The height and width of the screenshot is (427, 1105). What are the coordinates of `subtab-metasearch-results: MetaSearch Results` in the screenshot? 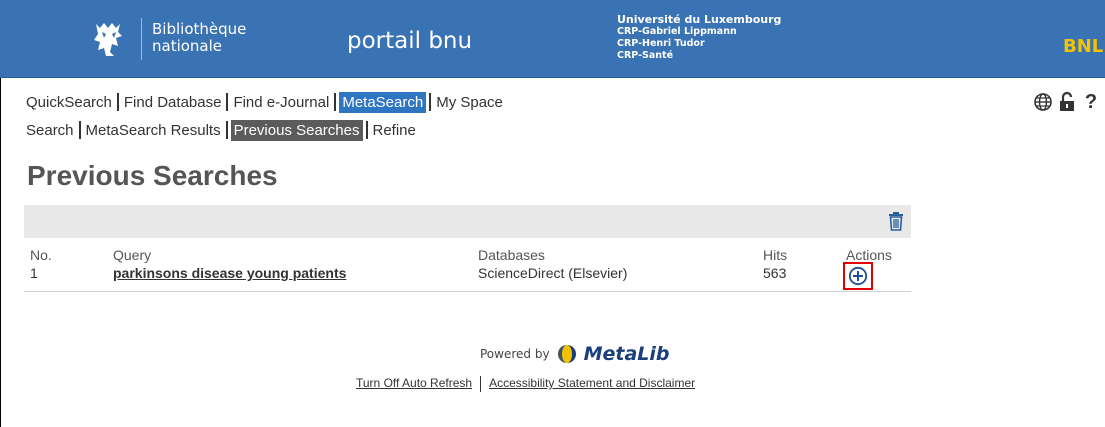 It's located at (153, 130).